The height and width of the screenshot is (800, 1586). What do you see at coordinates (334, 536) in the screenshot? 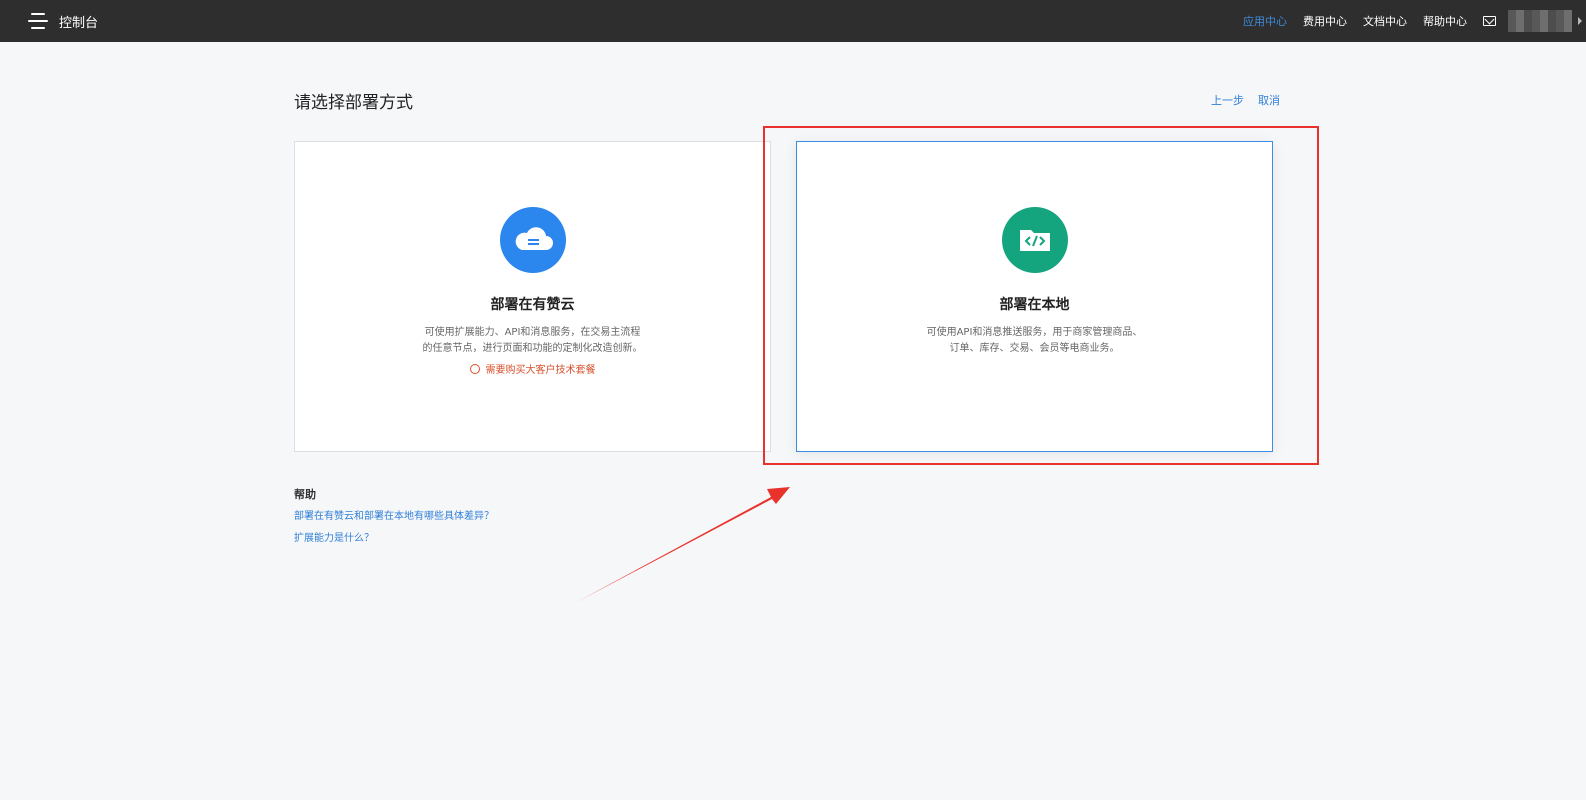
I see `help-link-extension-ability: 扩展能力是什么？` at bounding box center [334, 536].